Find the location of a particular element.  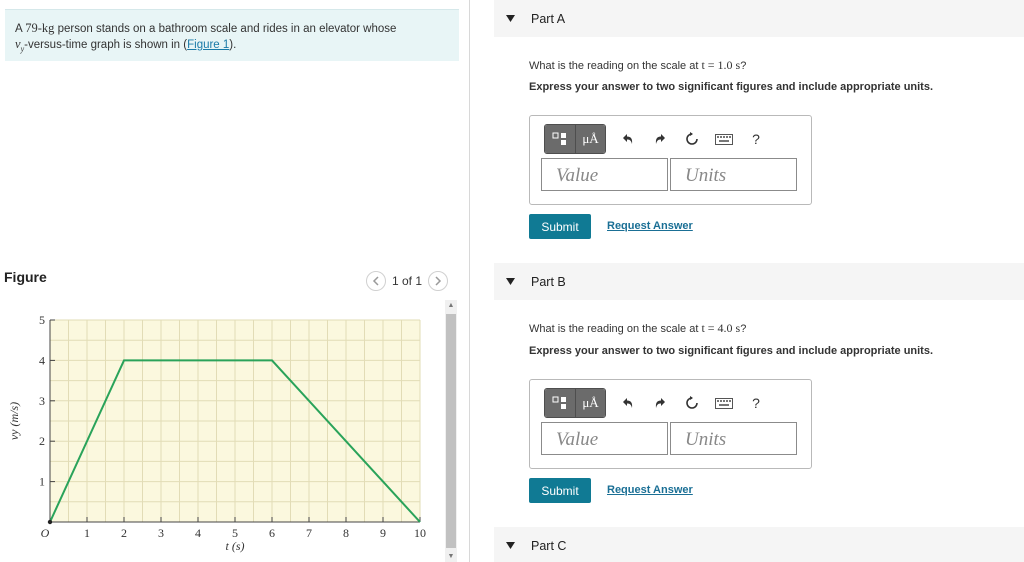

scroll-up-icon: ▲ is located at coordinates (451, 305).